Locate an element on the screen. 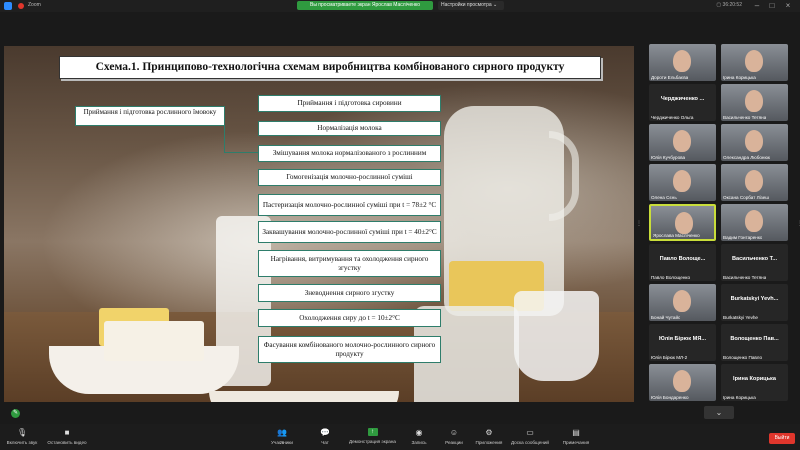 This screenshot has width=800, height=450. participant-tile: Олександра Любонюк is located at coordinates (754, 142).